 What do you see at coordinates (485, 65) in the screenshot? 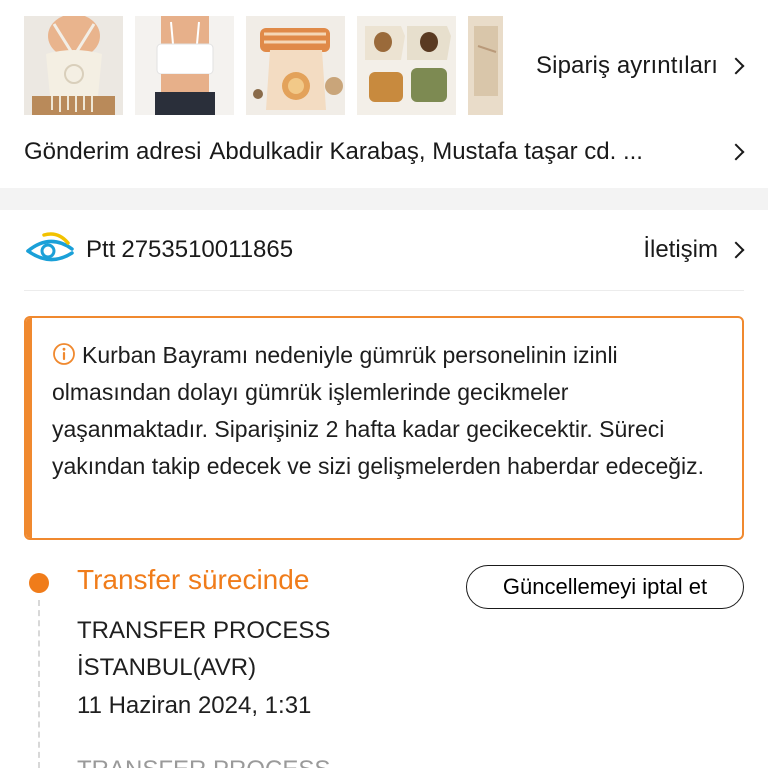
I see `partial-product-image` at bounding box center [485, 65].